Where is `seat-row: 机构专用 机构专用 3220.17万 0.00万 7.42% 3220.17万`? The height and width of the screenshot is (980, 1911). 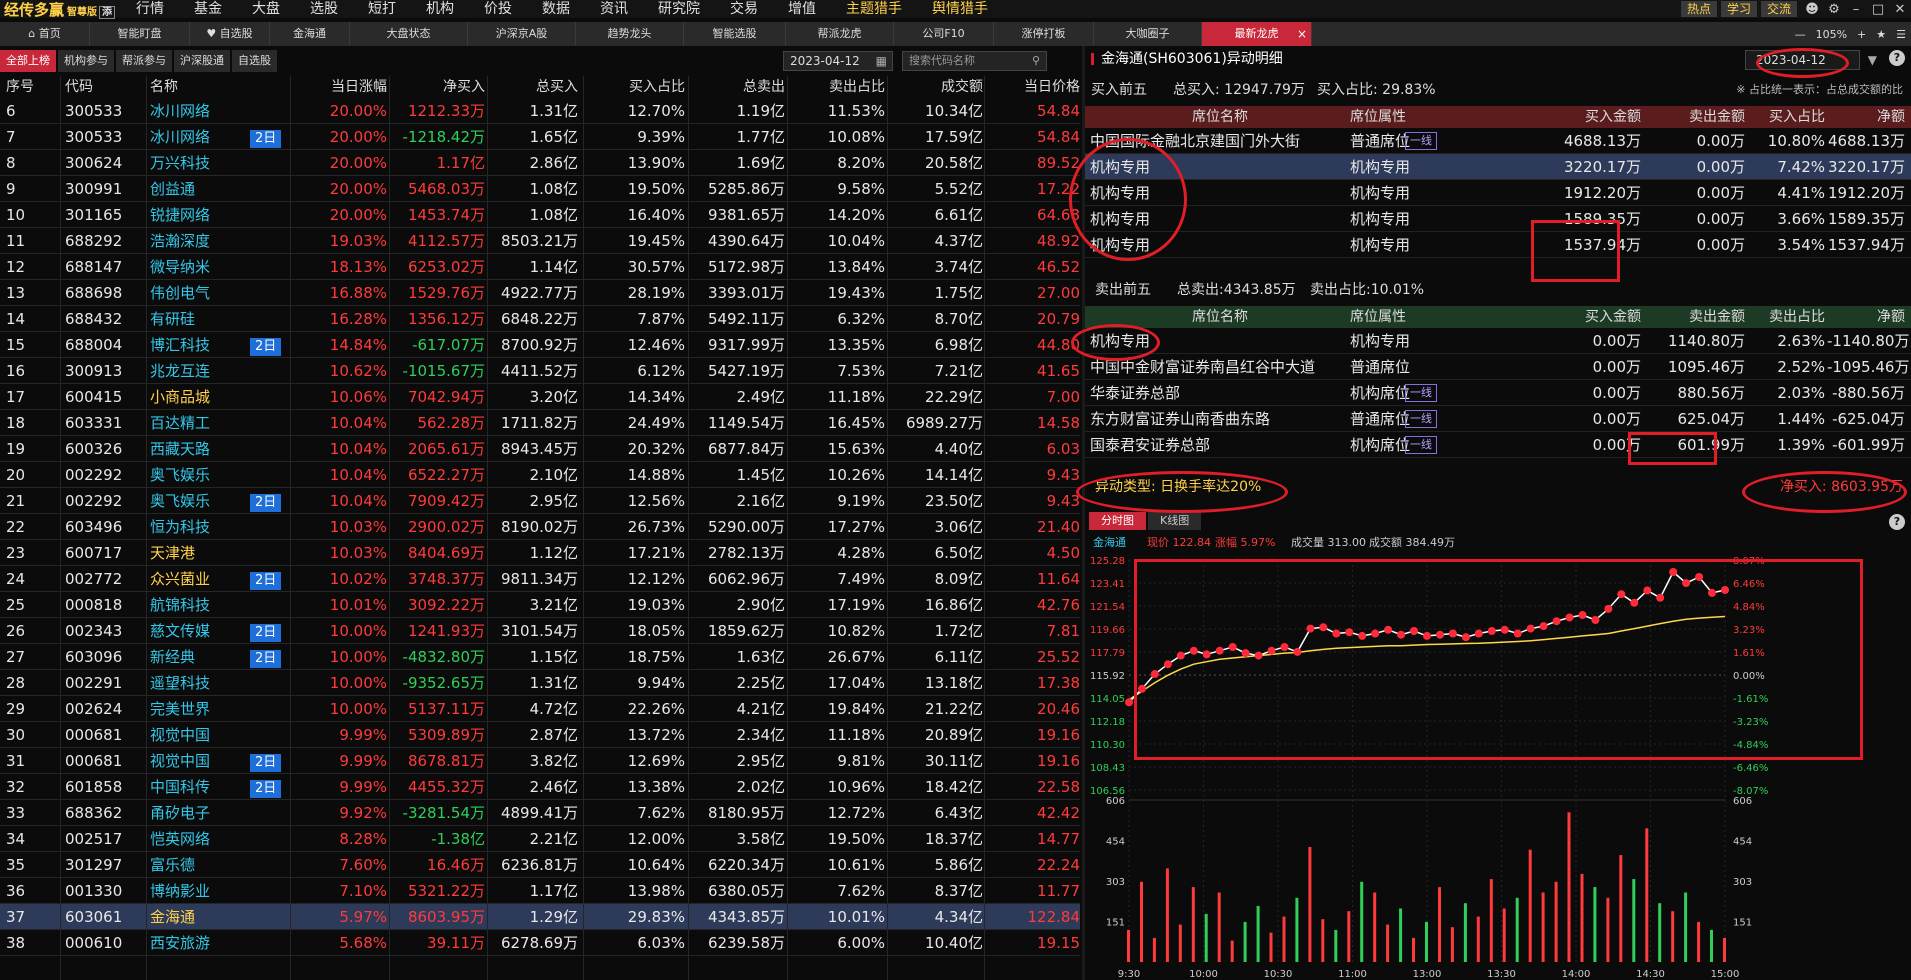
seat-row: 机构专用 机构专用 3220.17万 0.00万 7.42% 3220.17万 is located at coordinates (1498, 167).